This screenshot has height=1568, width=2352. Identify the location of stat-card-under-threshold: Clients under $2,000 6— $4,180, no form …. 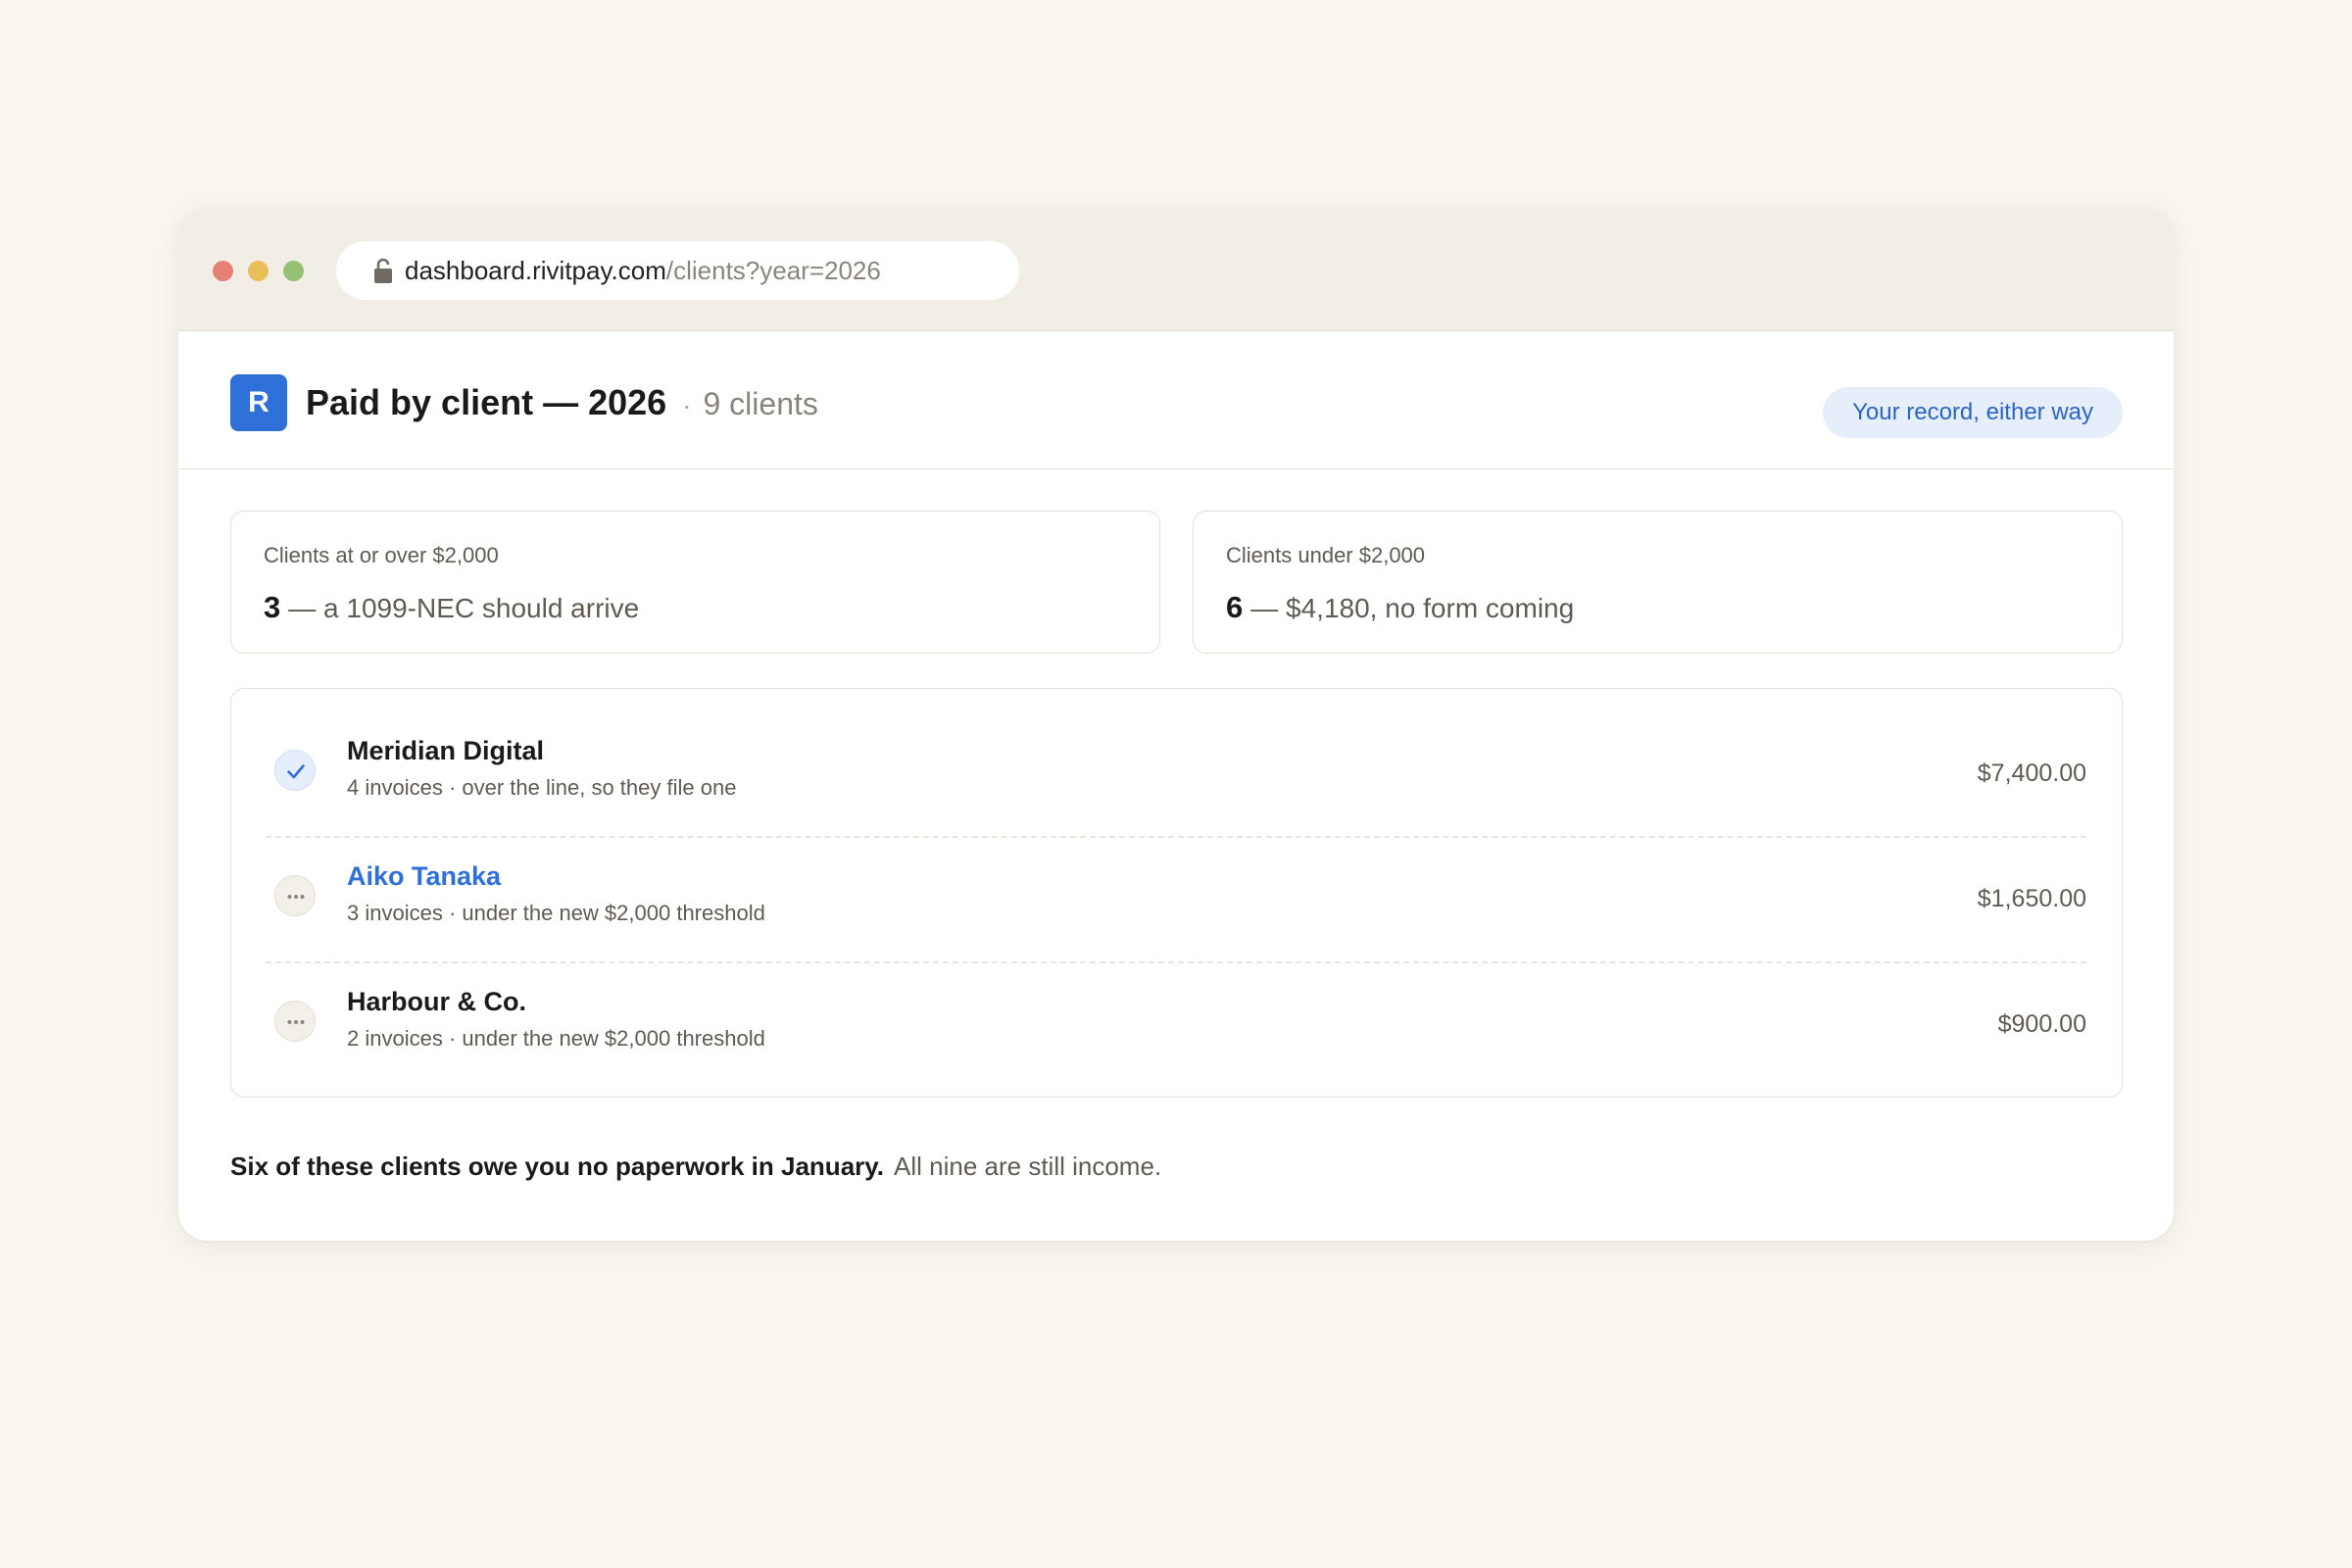
(1658, 582).